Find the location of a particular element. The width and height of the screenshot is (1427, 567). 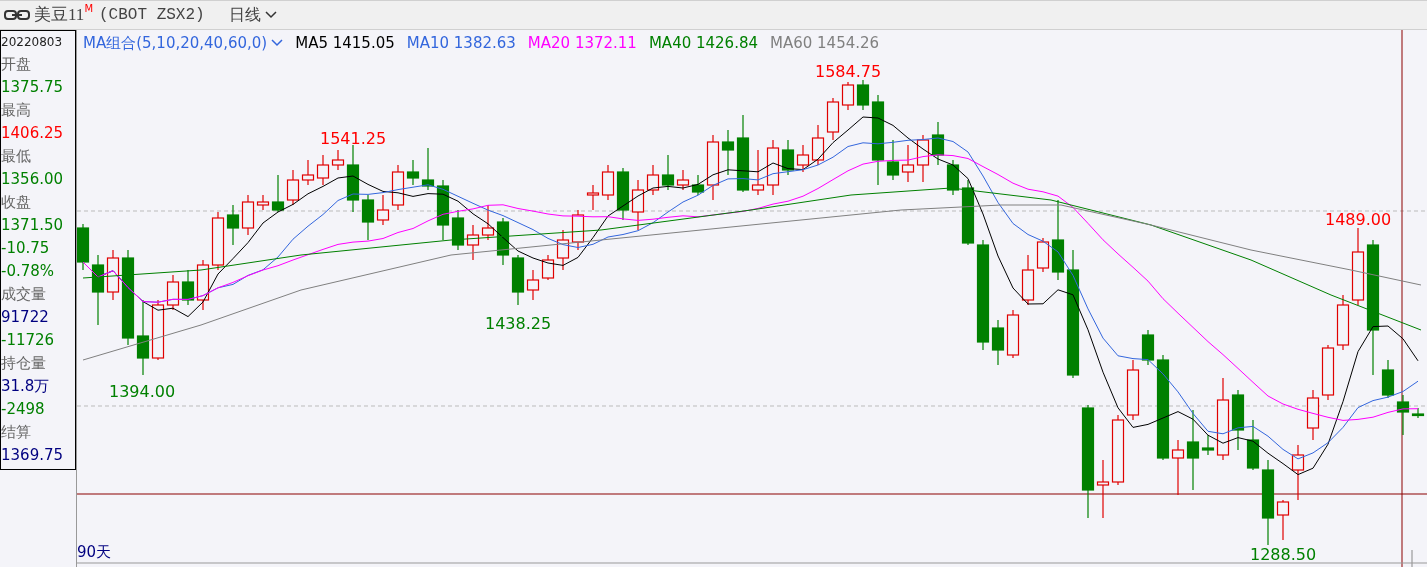

field-label: 收盘 is located at coordinates (16, 202).